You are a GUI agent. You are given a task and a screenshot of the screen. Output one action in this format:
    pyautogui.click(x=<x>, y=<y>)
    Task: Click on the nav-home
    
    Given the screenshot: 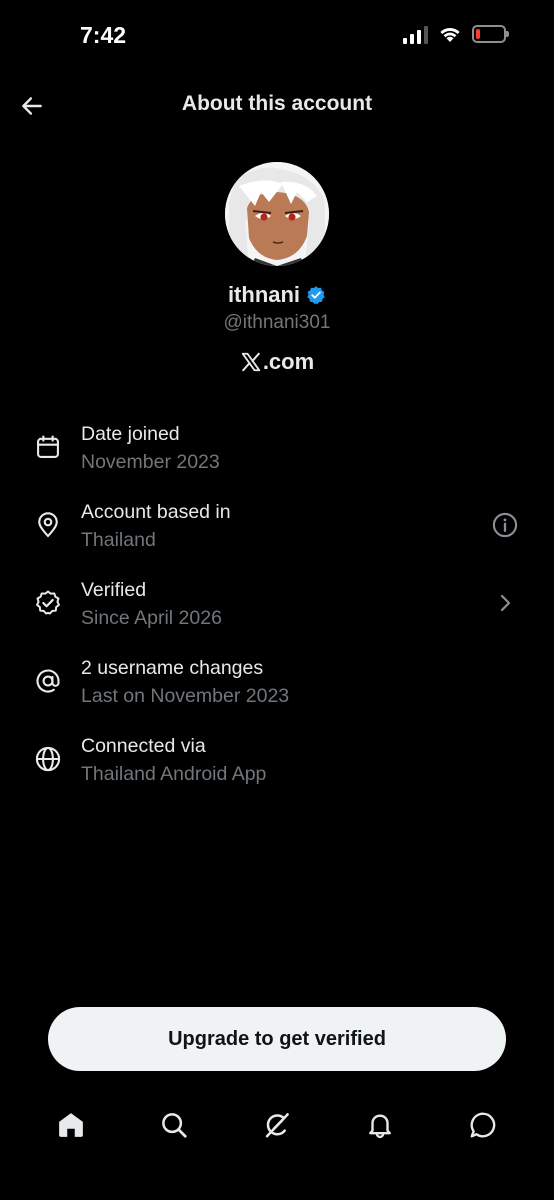 What is the action you would take?
    pyautogui.click(x=71, y=1125)
    